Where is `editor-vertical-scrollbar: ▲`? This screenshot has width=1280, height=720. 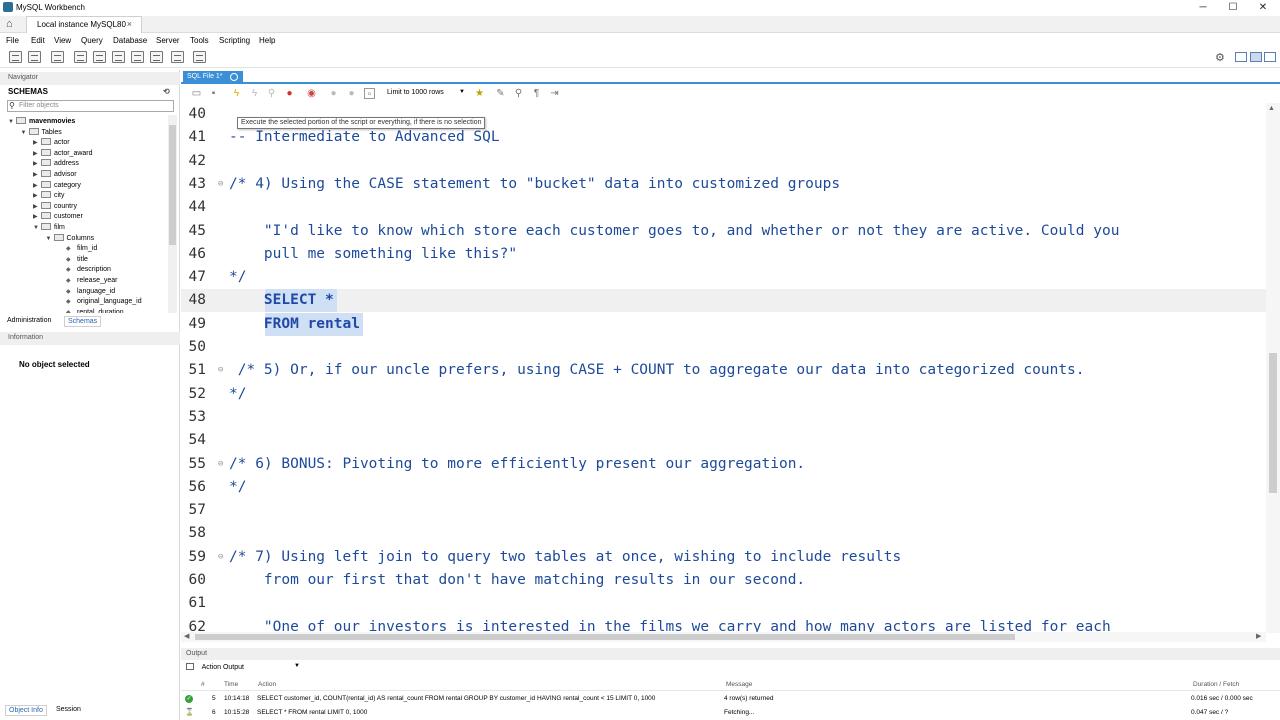 editor-vertical-scrollbar: ▲ is located at coordinates (1273, 368).